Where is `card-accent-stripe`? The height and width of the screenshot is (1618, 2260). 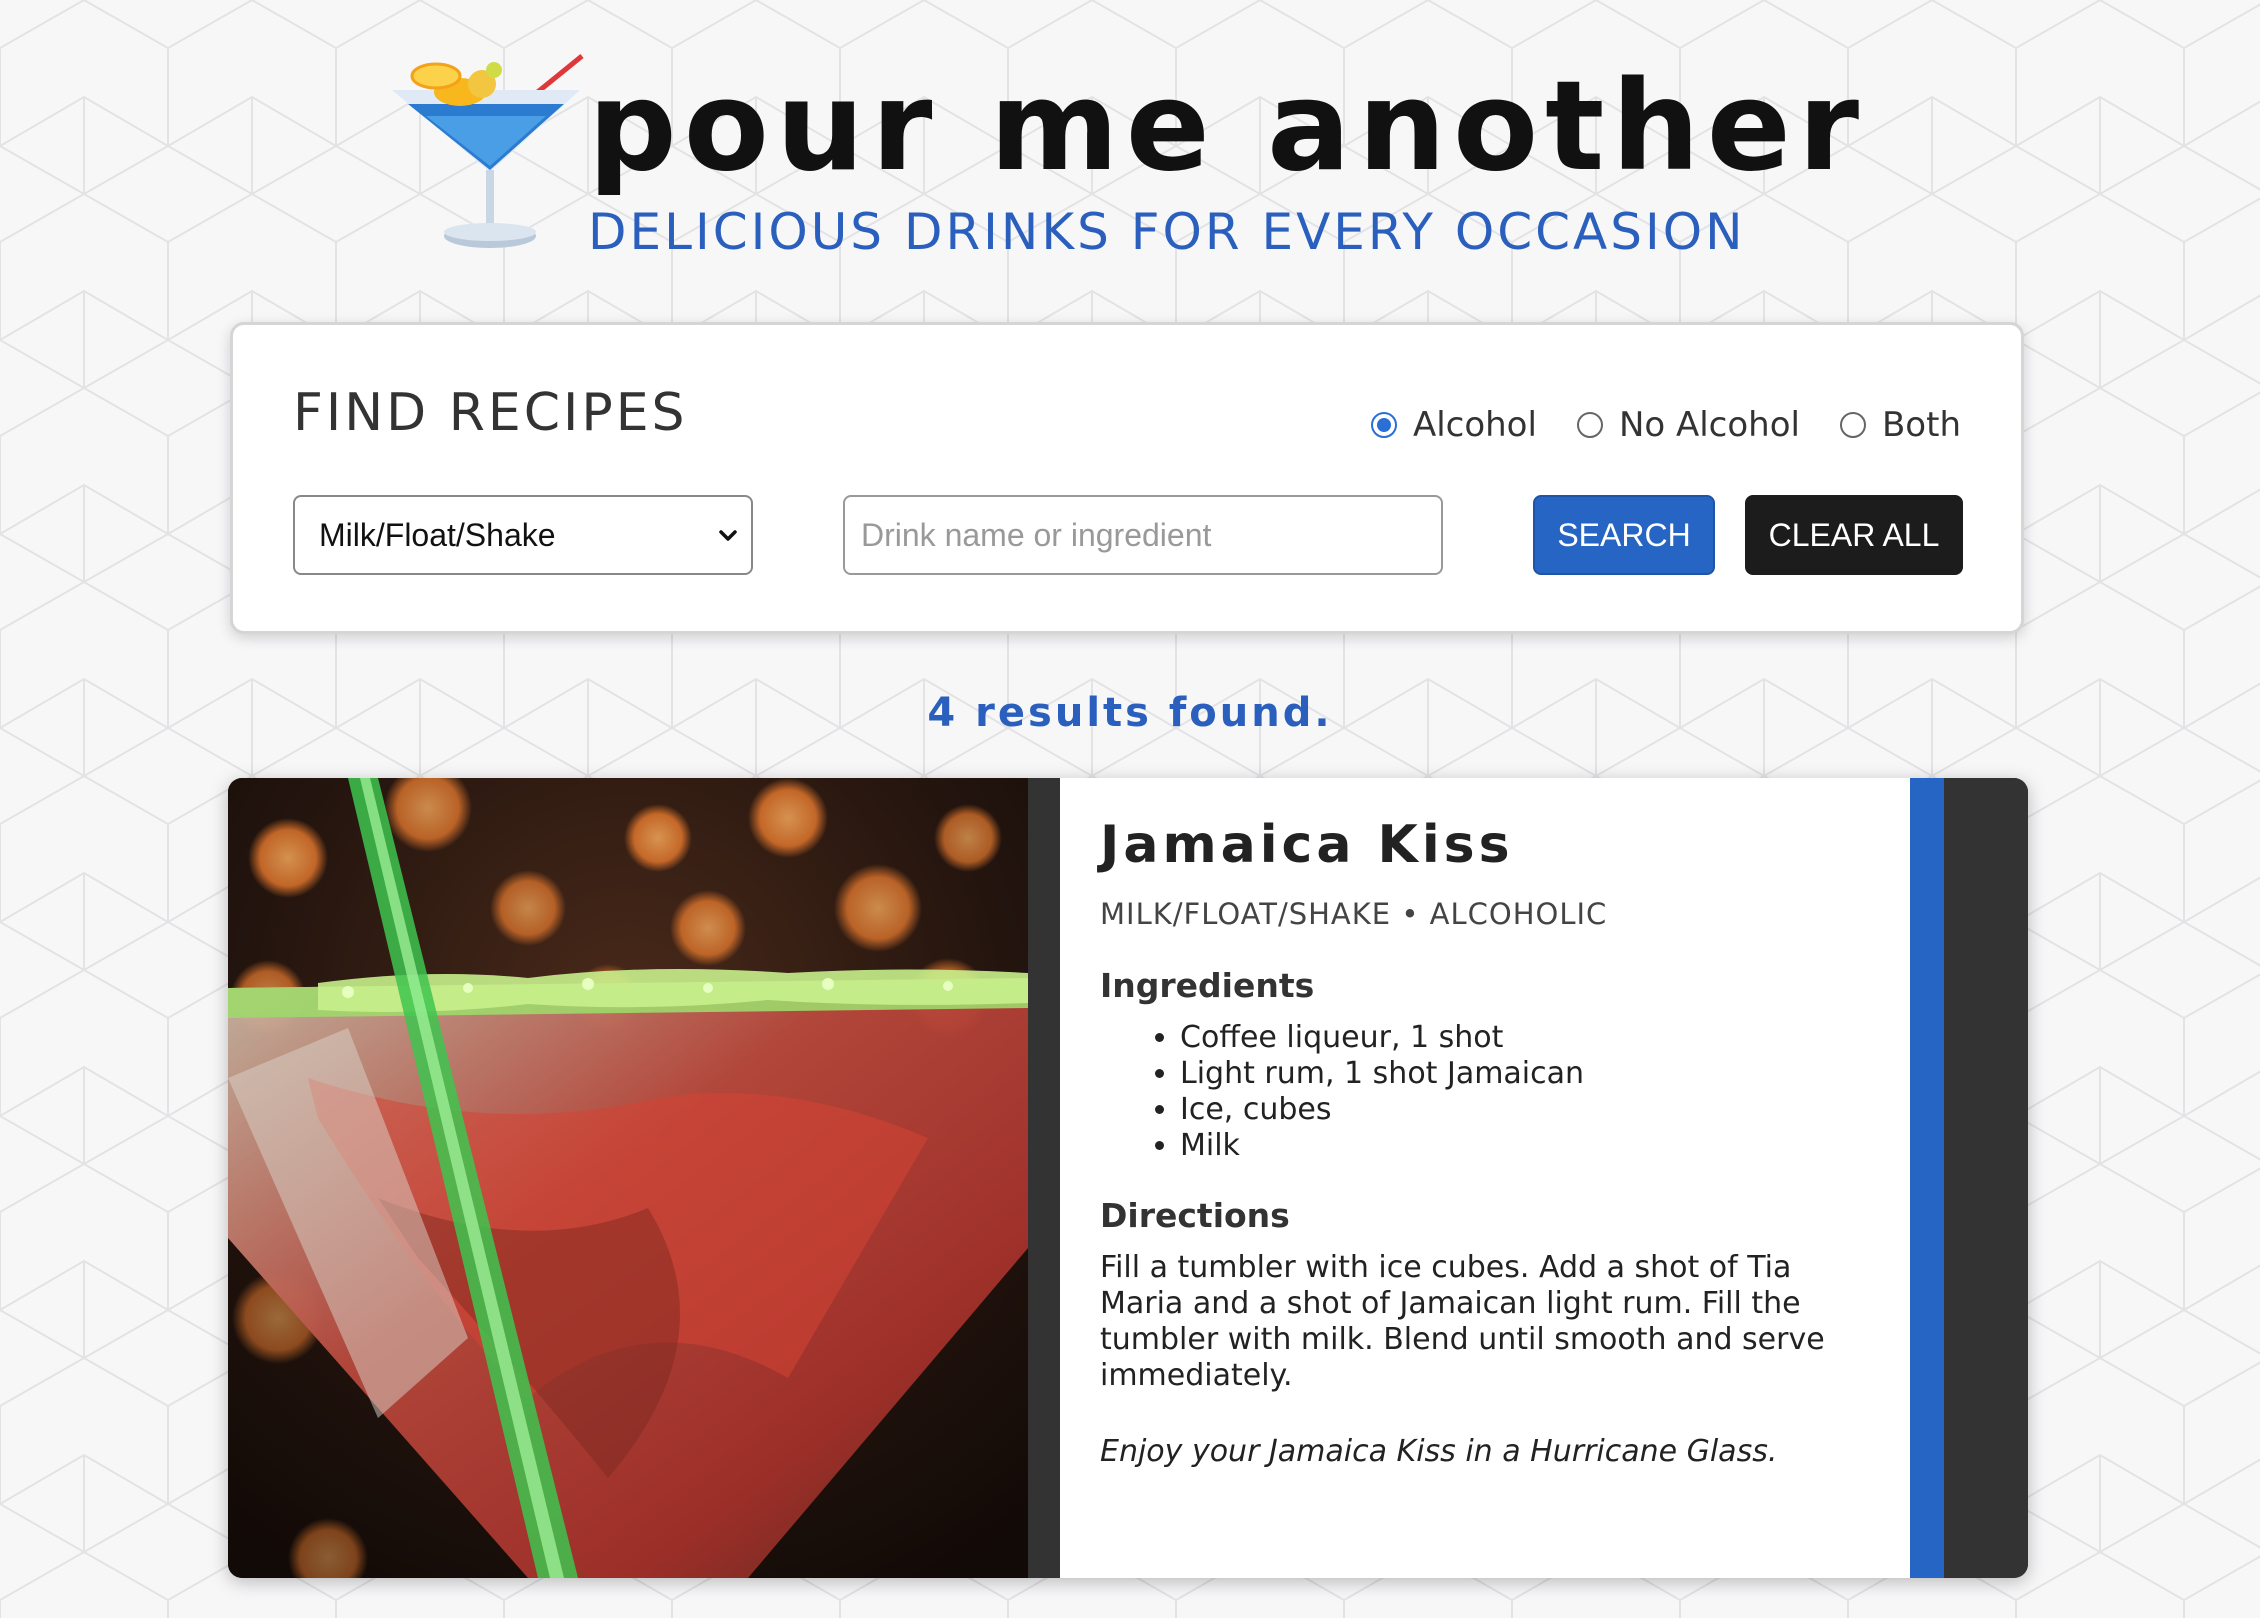 card-accent-stripe is located at coordinates (1927, 1178).